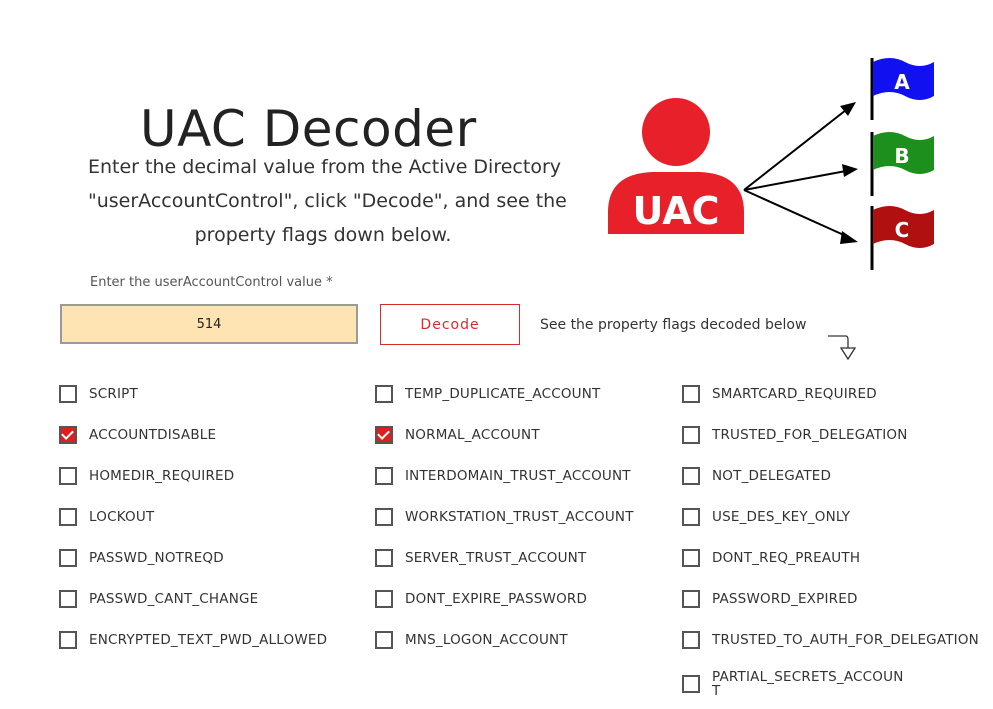 The image size is (993, 709). What do you see at coordinates (472, 435) in the screenshot?
I see `flag-label: NORMAL_ACCOUNT` at bounding box center [472, 435].